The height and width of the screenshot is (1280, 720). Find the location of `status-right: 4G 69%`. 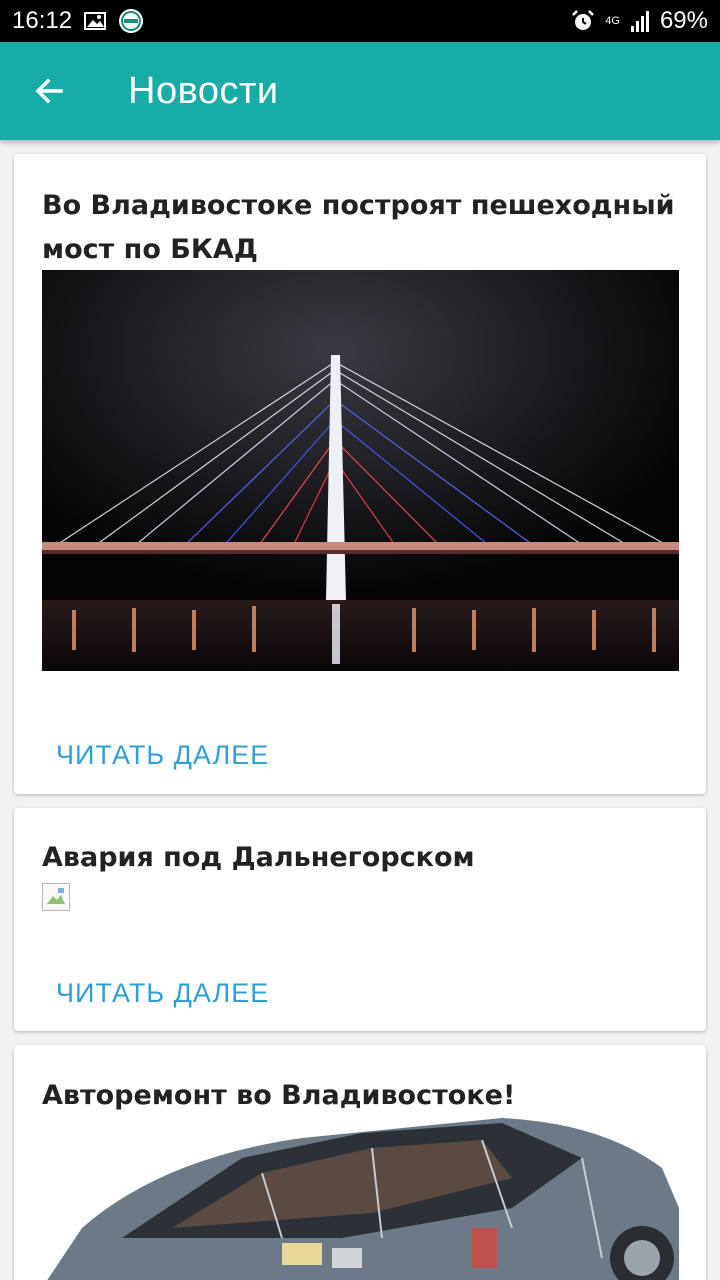

status-right: 4G 69% is located at coordinates (639, 21).